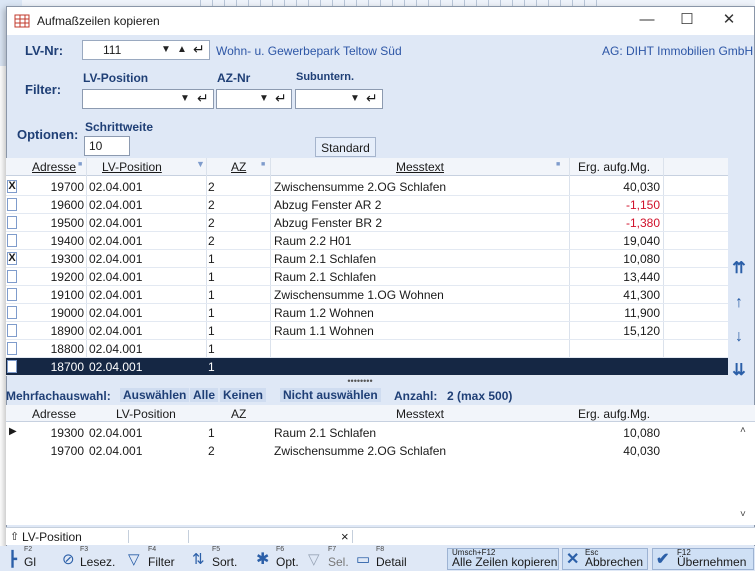 This screenshot has width=755, height=571. I want to click on select-button: Auswählen, so click(155, 395).